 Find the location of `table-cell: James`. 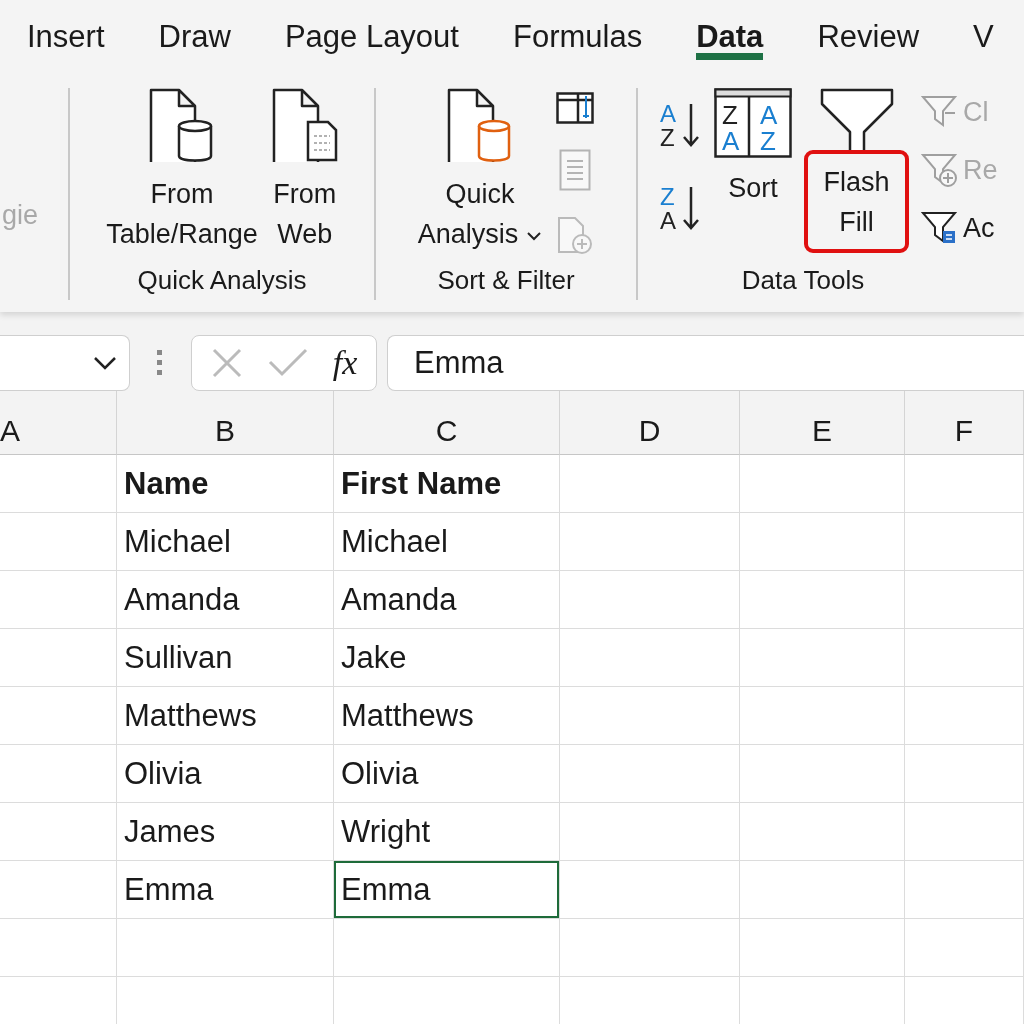

table-cell: James is located at coordinates (225, 832).